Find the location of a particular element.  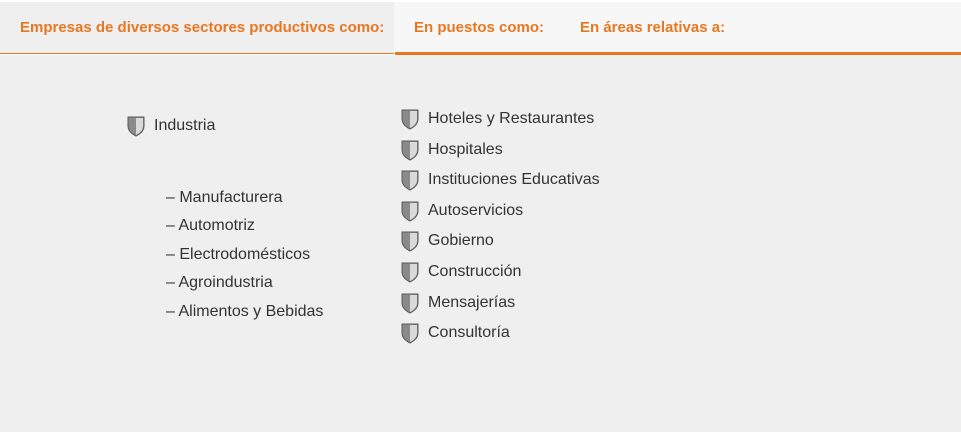

list-item-hoteles: Hoteles y Restaurantes is located at coordinates (497, 119).